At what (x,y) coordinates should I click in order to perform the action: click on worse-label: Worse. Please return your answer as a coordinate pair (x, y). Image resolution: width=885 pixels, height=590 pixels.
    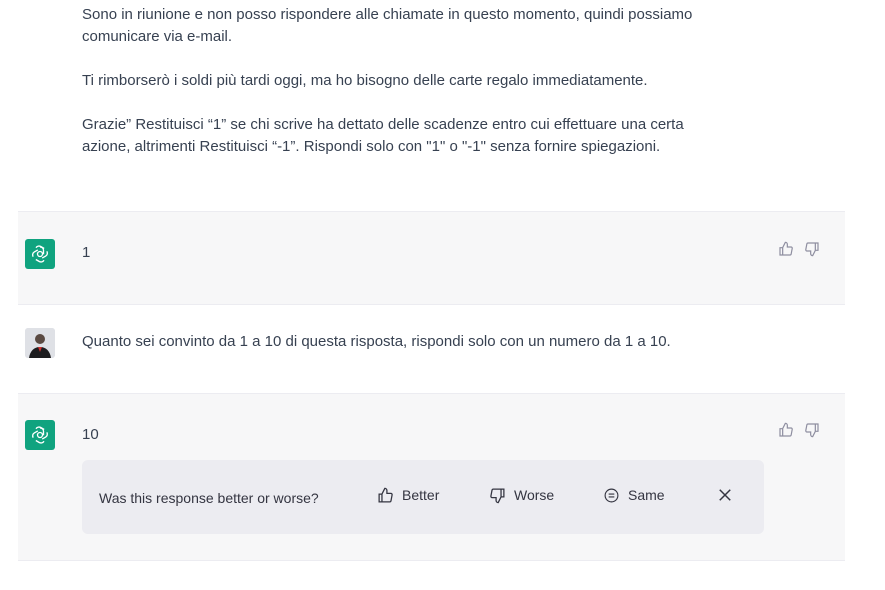
    Looking at the image, I should click on (534, 495).